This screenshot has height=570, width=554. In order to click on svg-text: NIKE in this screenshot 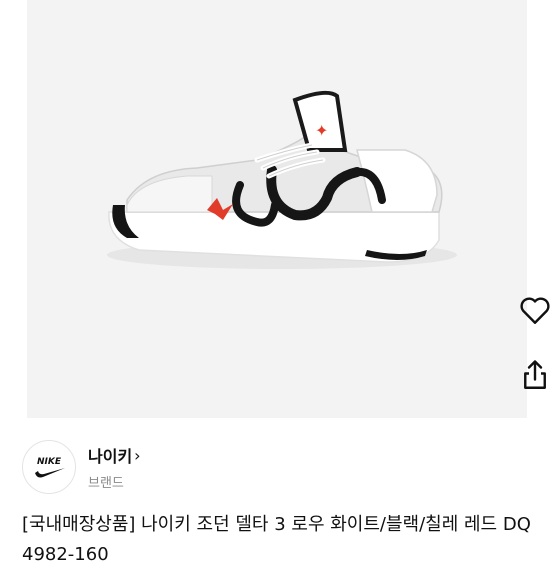, I will do `click(49, 462)`.